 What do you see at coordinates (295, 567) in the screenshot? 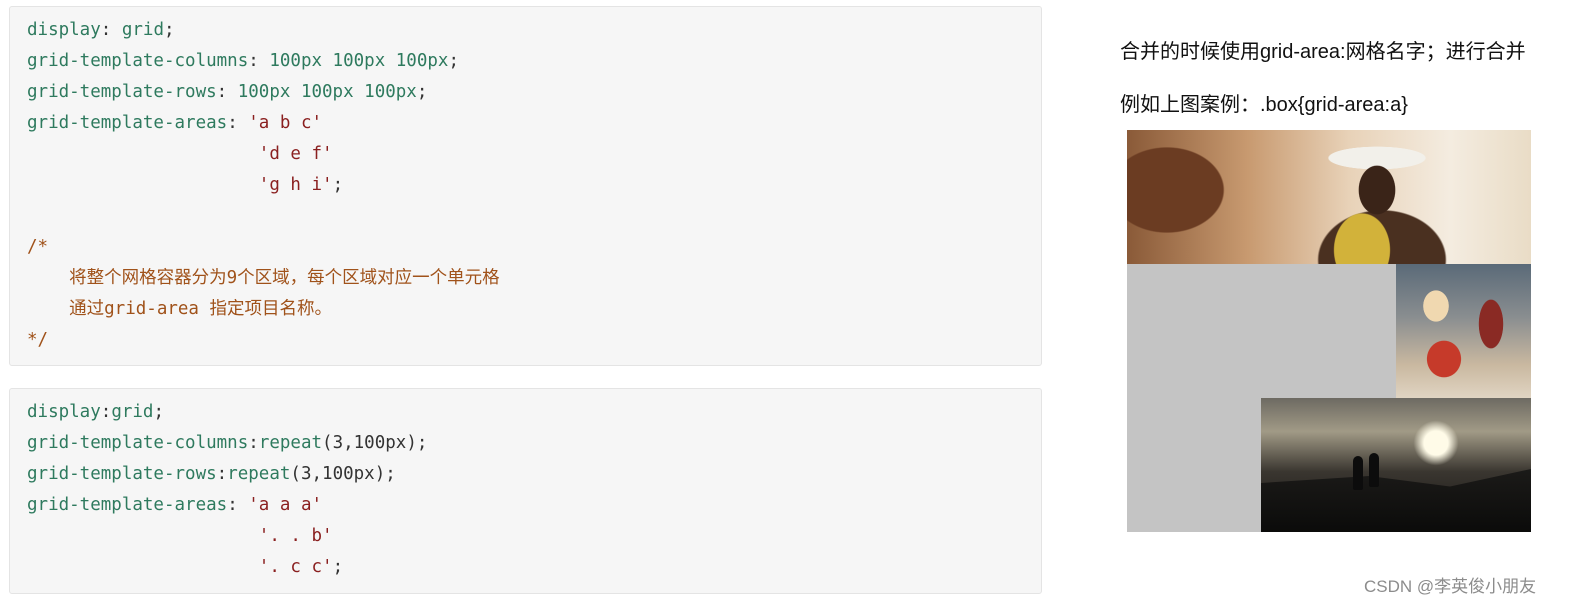
I see `css-string: '. c c'` at bounding box center [295, 567].